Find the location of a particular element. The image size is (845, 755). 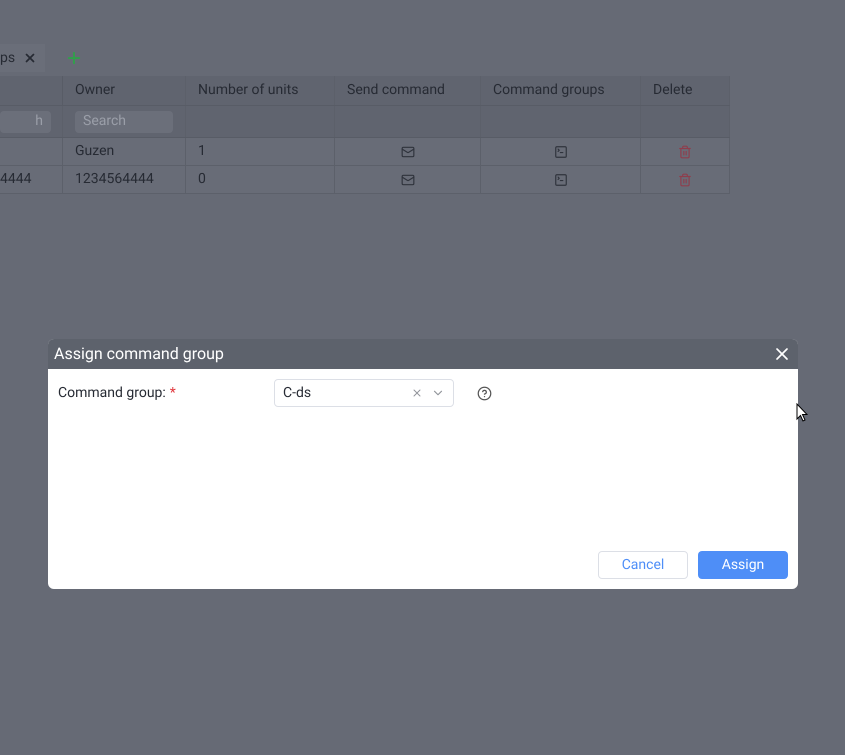

close-icon is located at coordinates (30, 58).